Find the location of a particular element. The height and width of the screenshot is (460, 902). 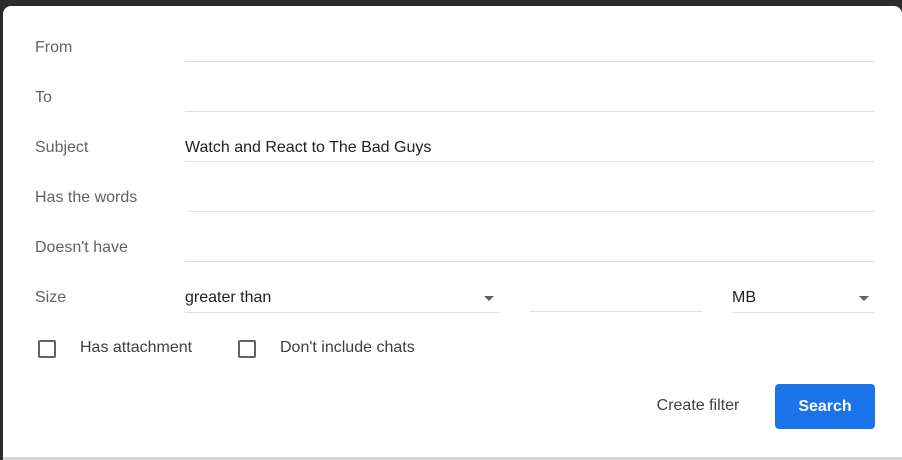

doesnt-have-field is located at coordinates (530, 249).